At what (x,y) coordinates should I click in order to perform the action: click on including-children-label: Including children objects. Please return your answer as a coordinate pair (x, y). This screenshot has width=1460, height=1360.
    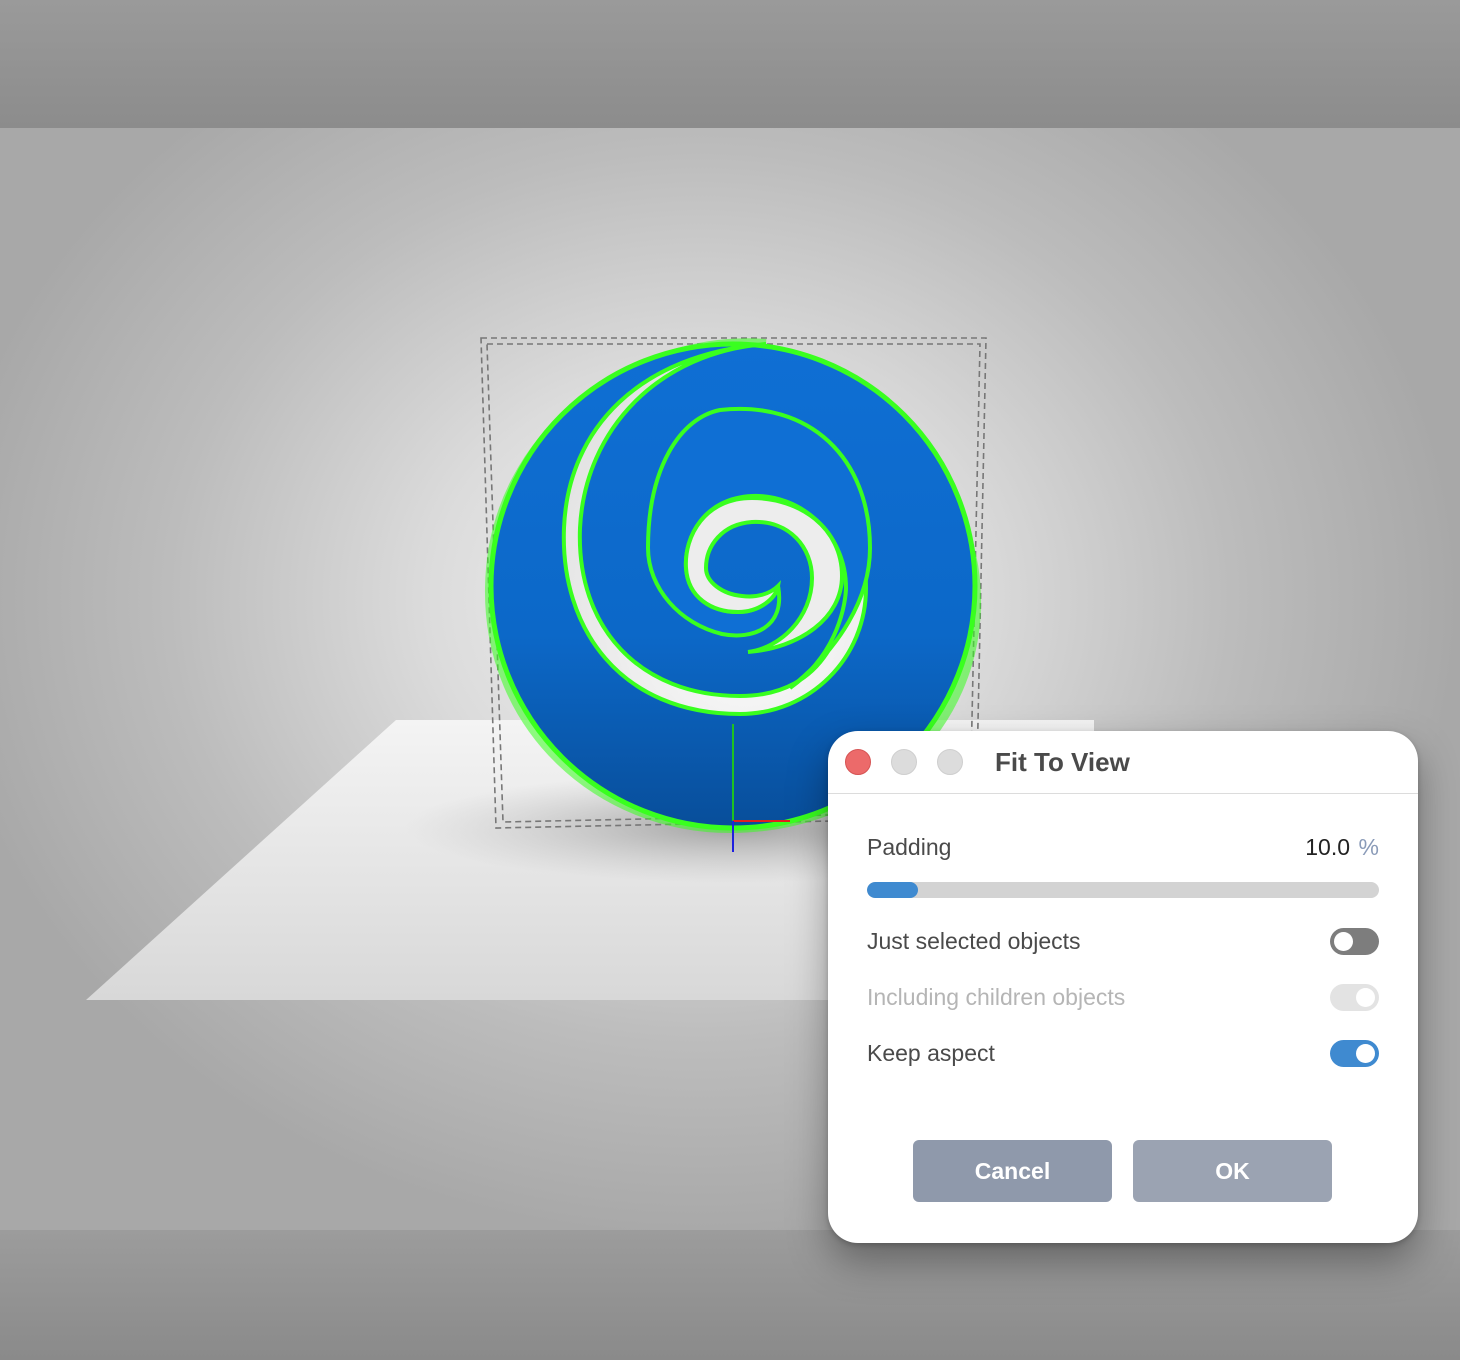
    Looking at the image, I should click on (996, 997).